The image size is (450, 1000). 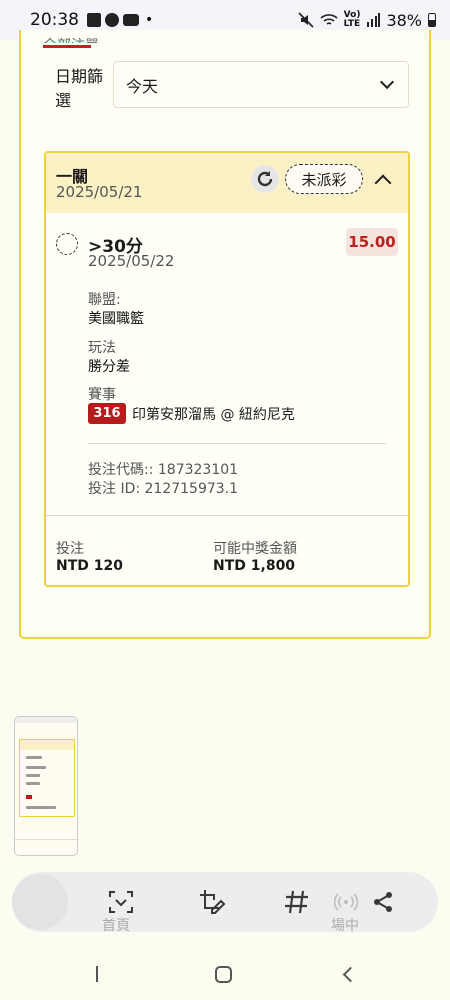 What do you see at coordinates (261, 84) in the screenshot?
I see `date-filter-select: 今天` at bounding box center [261, 84].